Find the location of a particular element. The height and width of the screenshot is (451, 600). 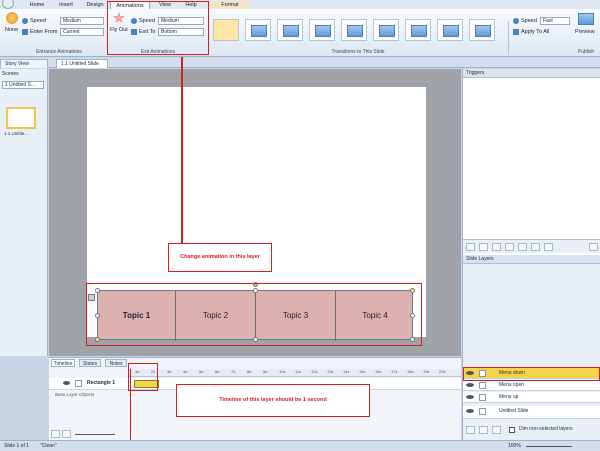

ruler-tick: 10s is located at coordinates (282, 371).